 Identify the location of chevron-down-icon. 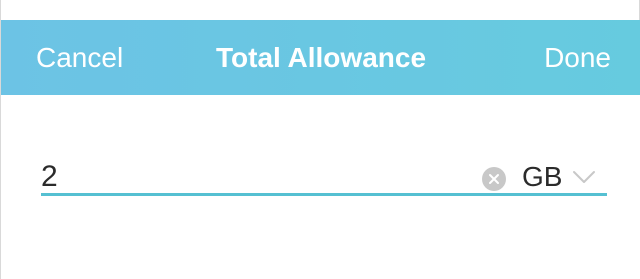
(584, 177).